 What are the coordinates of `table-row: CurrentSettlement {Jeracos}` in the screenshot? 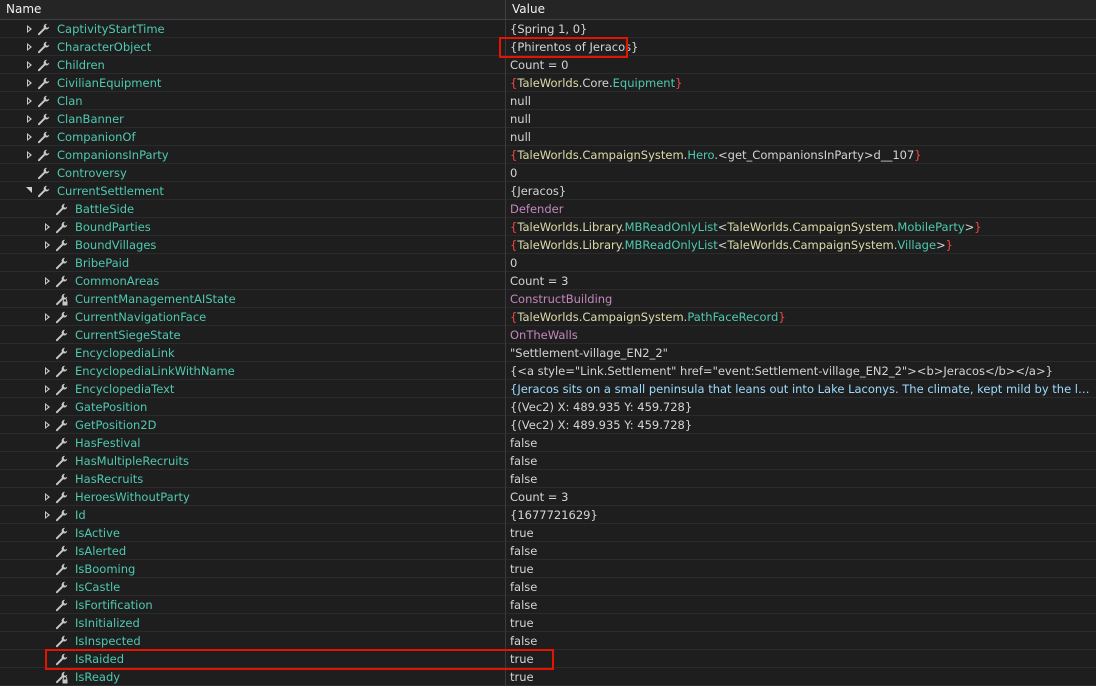 It's located at (548, 191).